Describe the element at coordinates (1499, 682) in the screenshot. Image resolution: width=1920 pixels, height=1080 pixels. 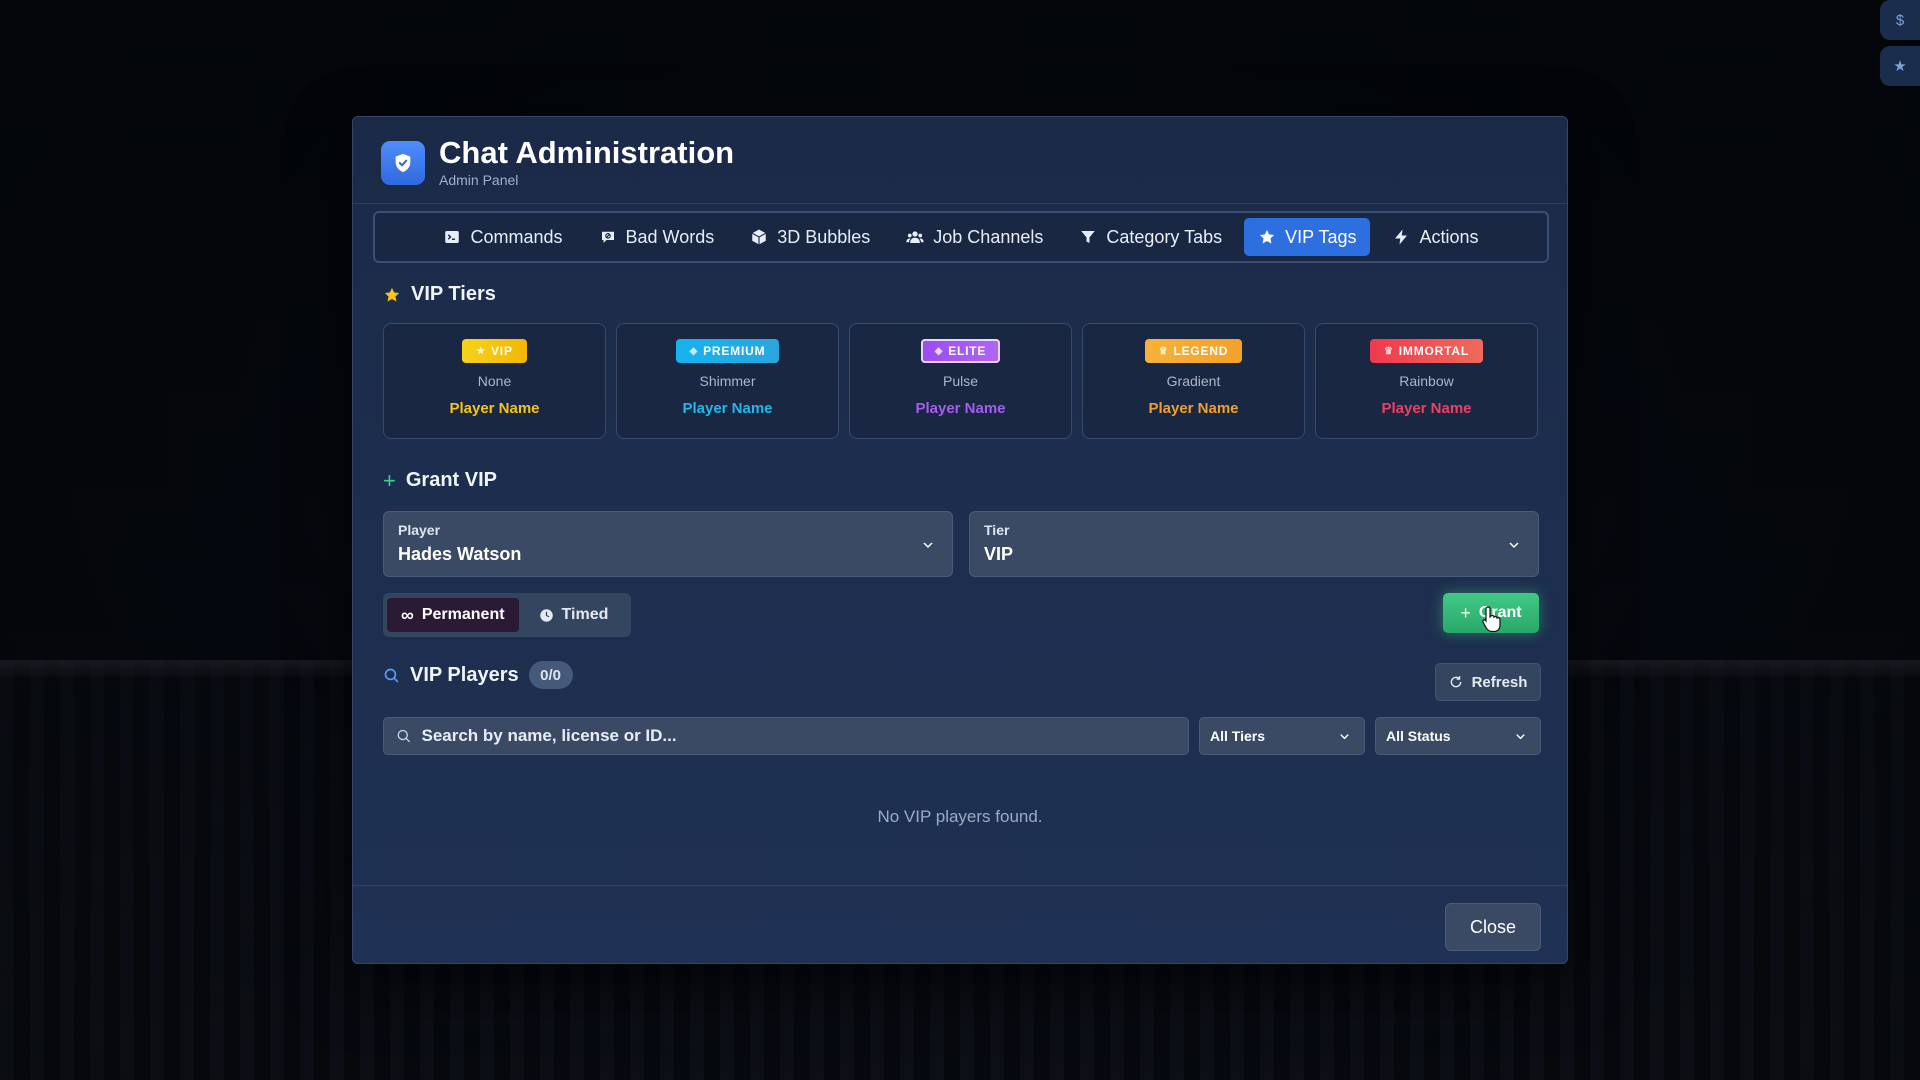
I see `refresh-label: Refresh` at that location.